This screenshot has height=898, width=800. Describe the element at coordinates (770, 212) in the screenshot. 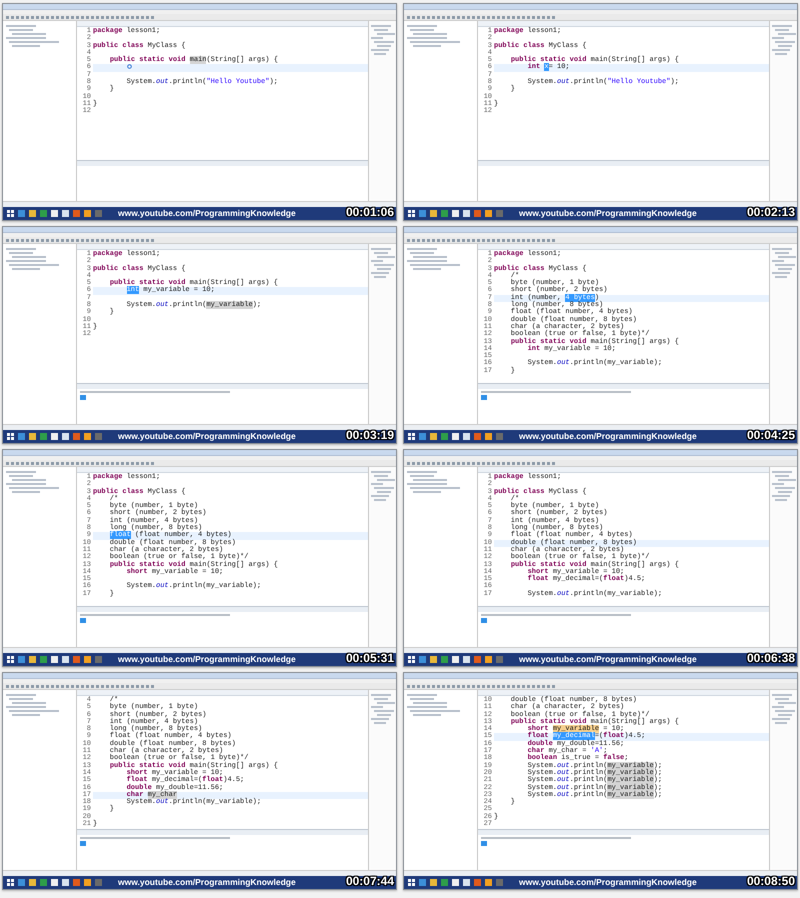

I see `timestamp: 00:02:13` at that location.